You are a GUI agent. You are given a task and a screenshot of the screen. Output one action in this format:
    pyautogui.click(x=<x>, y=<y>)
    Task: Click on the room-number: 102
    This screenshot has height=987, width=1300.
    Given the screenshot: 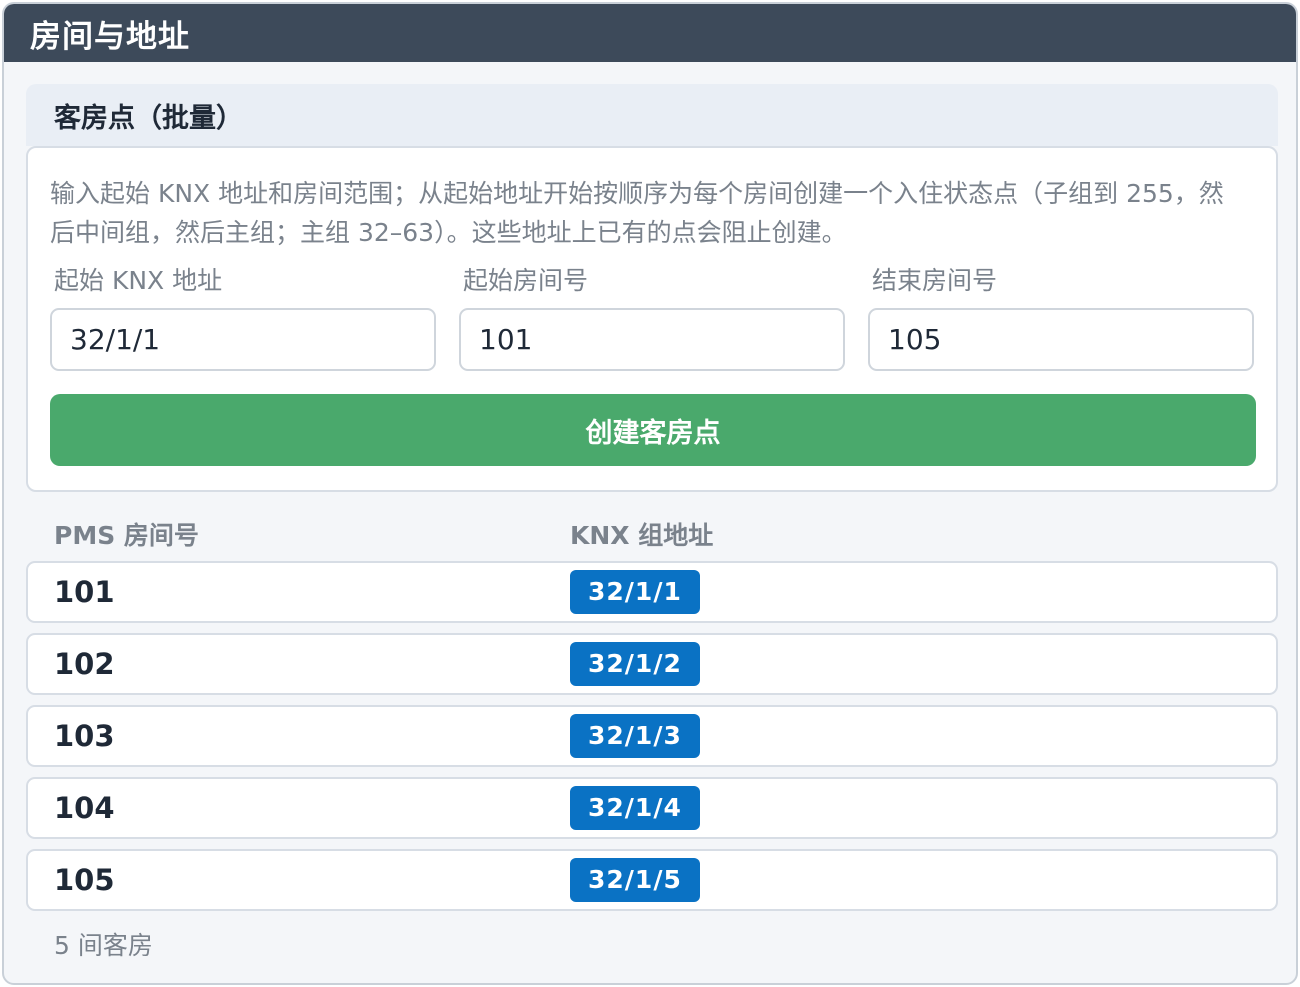 What is the action you would take?
    pyautogui.click(x=84, y=664)
    